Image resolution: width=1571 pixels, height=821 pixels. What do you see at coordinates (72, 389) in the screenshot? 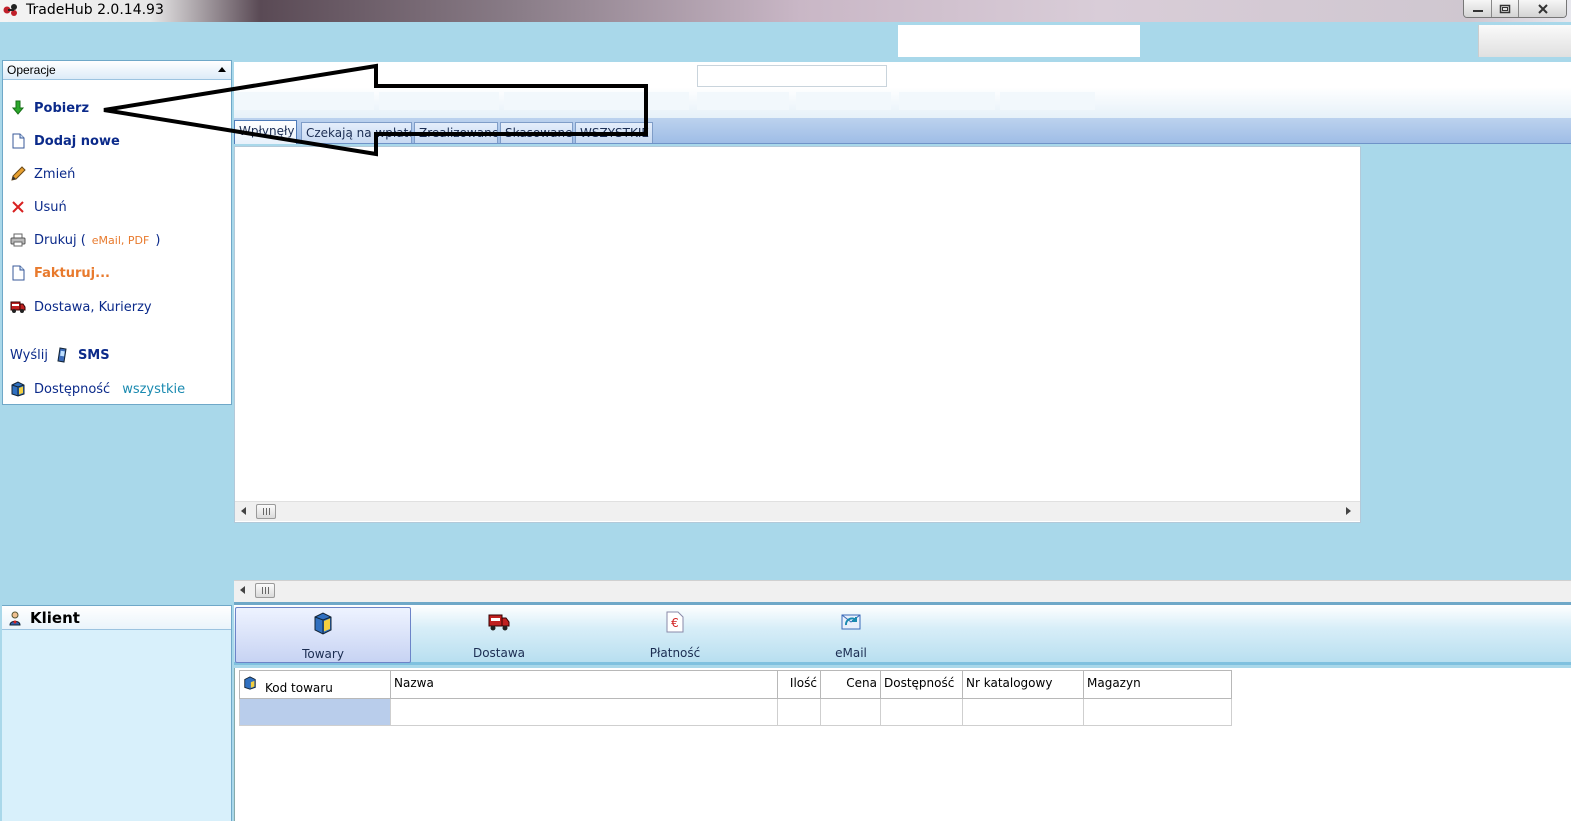
I see `availability-label: Dostępność` at bounding box center [72, 389].